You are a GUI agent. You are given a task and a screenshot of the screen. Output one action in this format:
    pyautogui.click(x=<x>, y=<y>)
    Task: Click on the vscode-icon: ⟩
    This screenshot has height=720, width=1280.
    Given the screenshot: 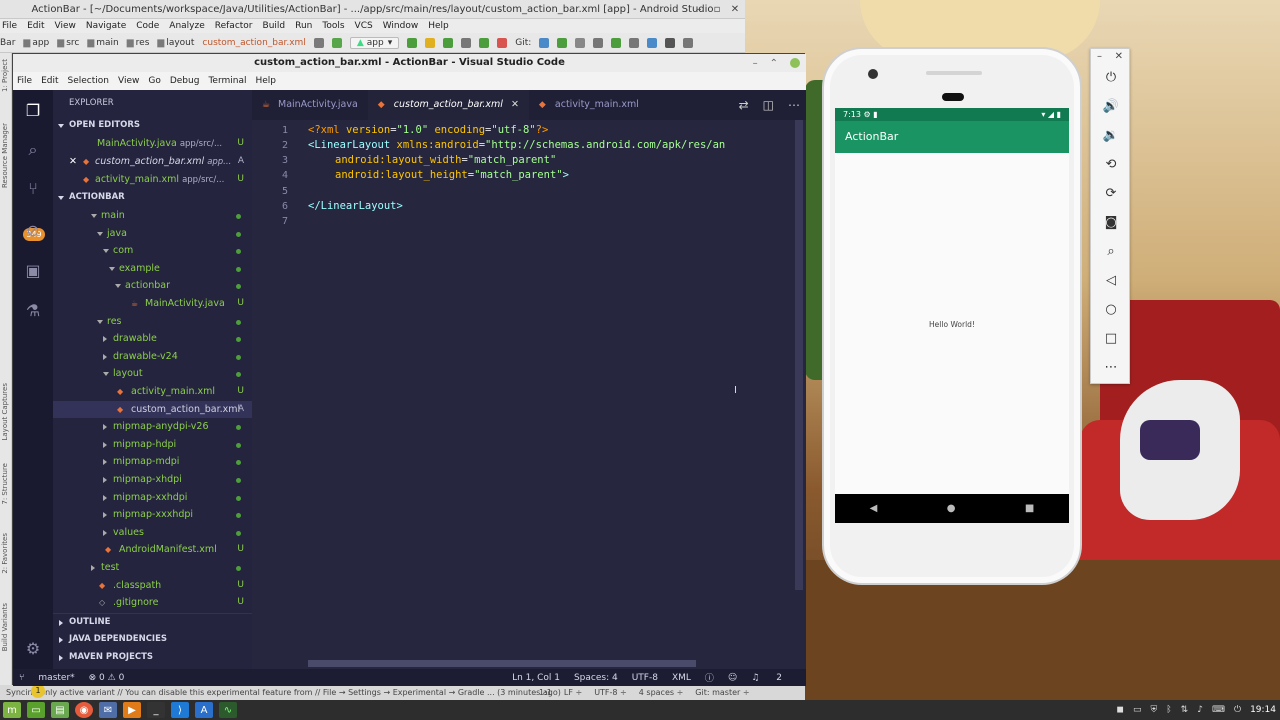 What is the action you would take?
    pyautogui.click(x=180, y=710)
    